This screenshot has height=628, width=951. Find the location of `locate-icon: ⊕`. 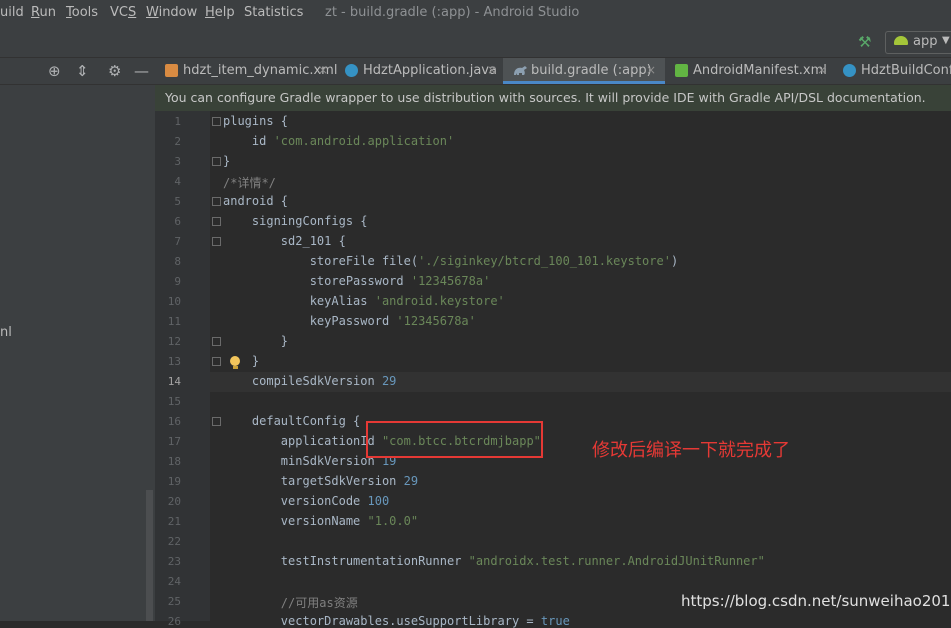

locate-icon: ⊕ is located at coordinates (54, 71).